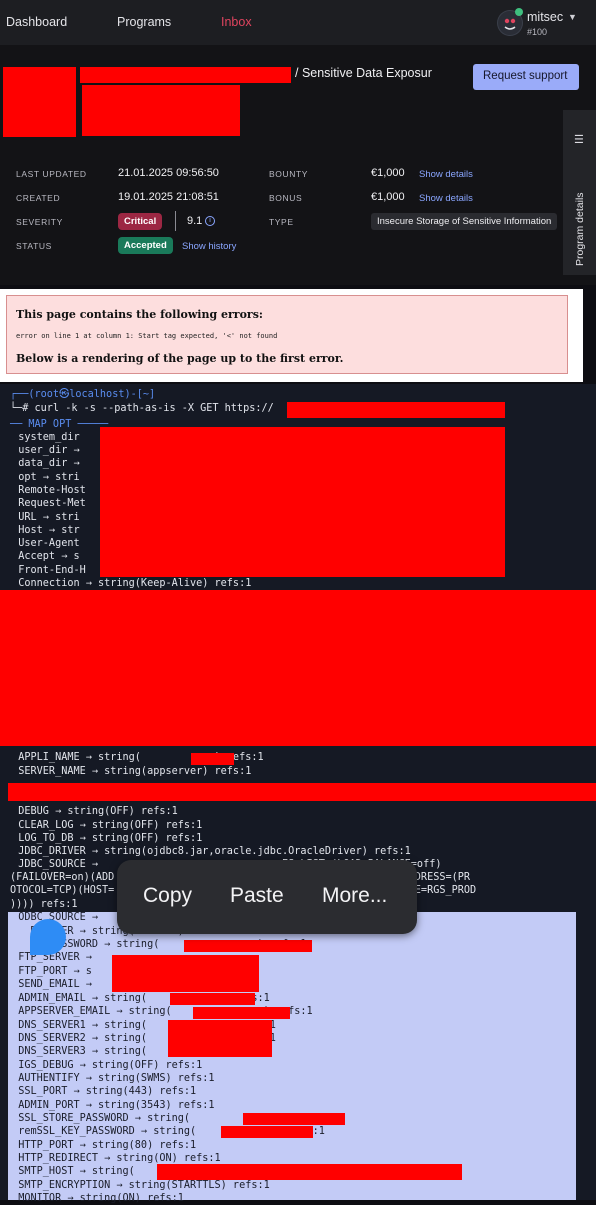 The image size is (596, 1205). What do you see at coordinates (77, 1051) in the screenshot?
I see `terminal-line: DNS_SERVER3 → string(` at bounding box center [77, 1051].